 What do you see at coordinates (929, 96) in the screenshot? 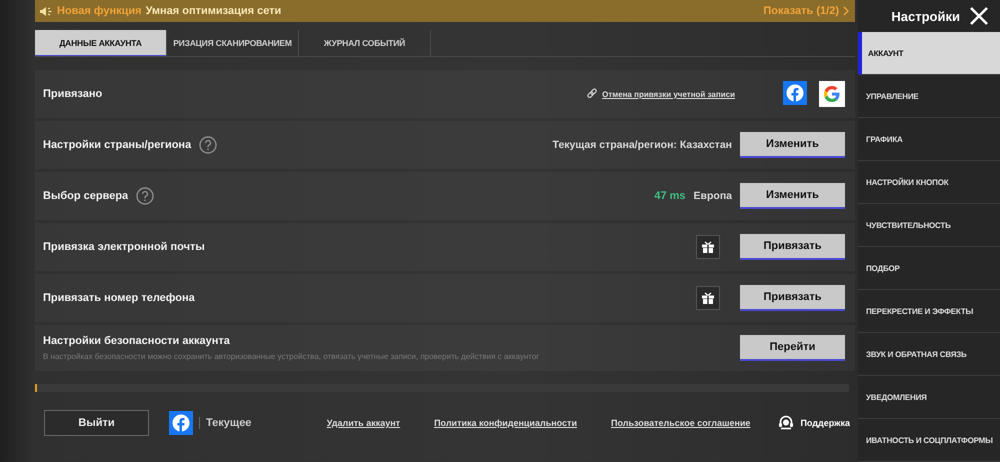
I see `sidebar-item: УПРАВЛЕНИЕ` at bounding box center [929, 96].